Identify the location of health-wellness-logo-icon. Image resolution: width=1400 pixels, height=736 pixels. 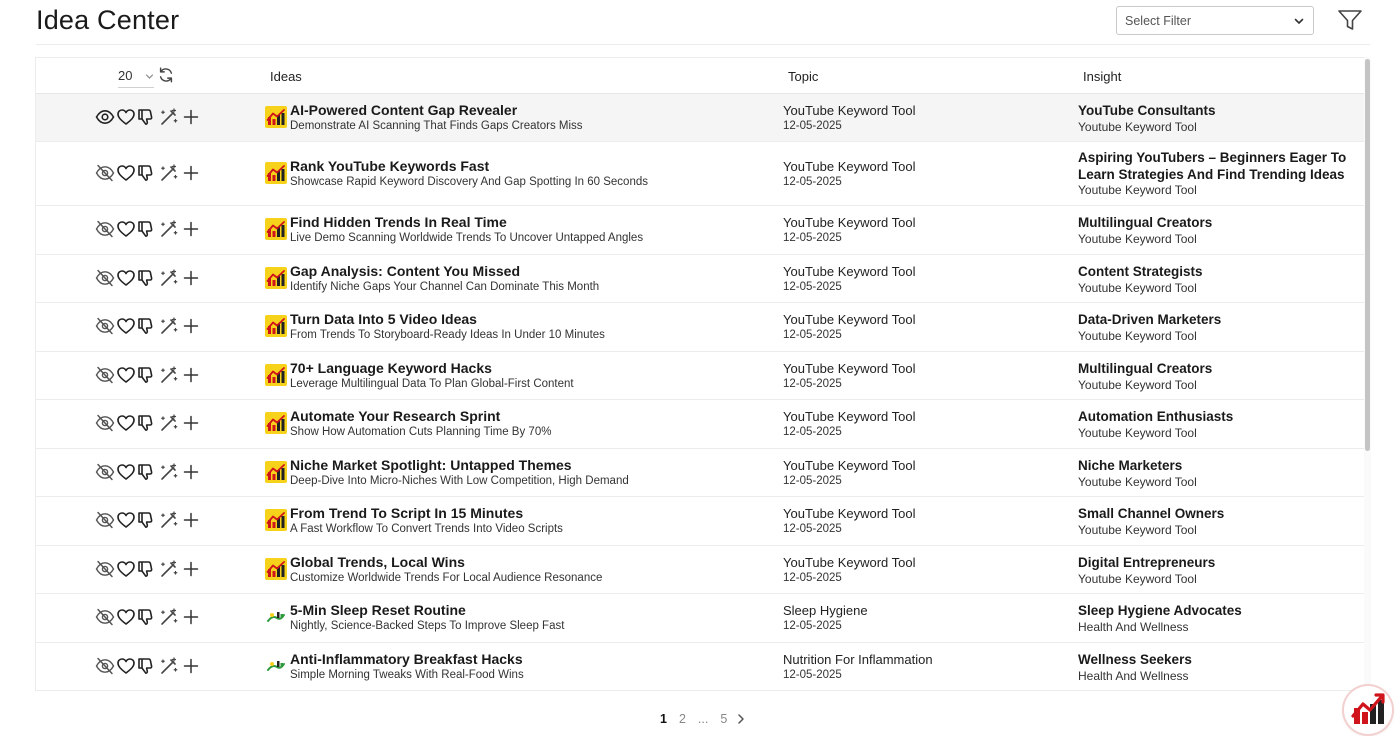
(276, 617).